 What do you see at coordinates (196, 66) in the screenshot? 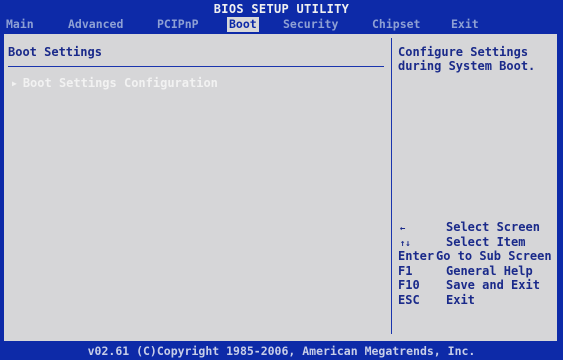
I see `section-divider` at bounding box center [196, 66].